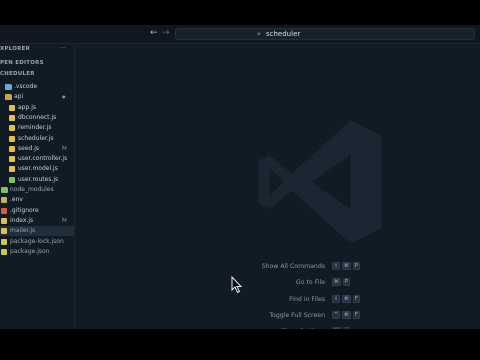  I want to click on tree-item-label: .env, so click(16, 200).